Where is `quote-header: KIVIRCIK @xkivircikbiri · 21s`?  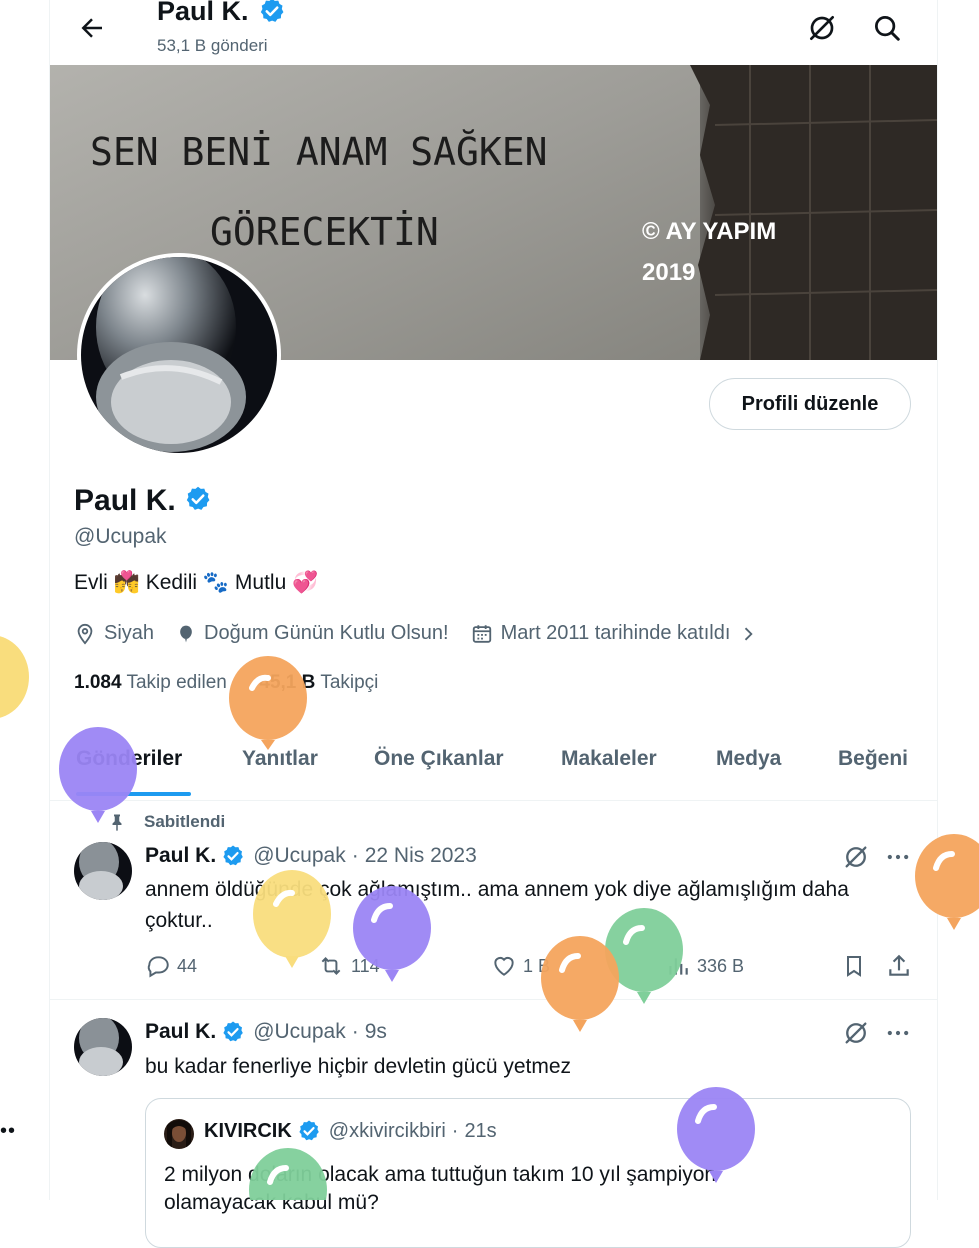
quote-header: KIVIRCIK @xkivircikbiri · 21s is located at coordinates (350, 1130).